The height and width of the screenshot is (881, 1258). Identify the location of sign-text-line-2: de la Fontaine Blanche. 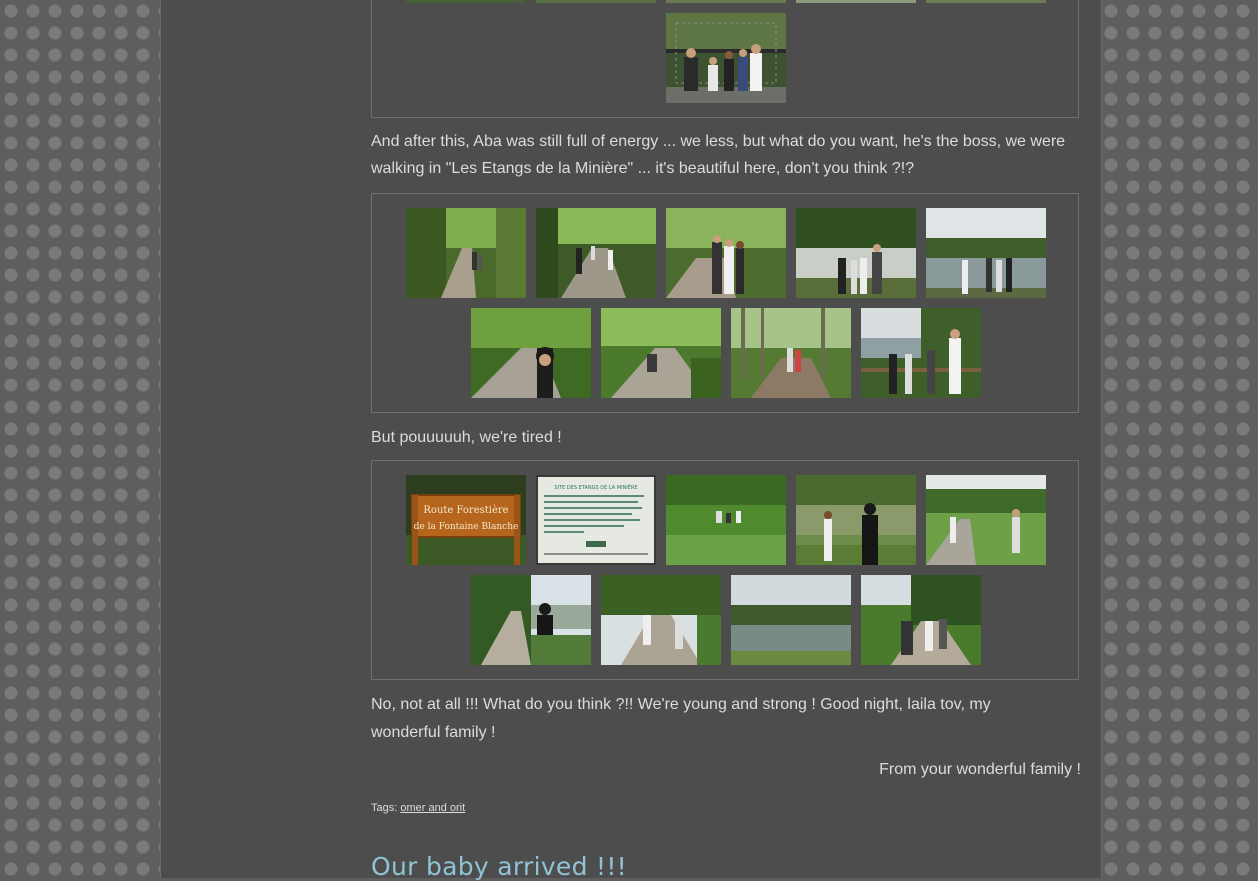
(466, 527).